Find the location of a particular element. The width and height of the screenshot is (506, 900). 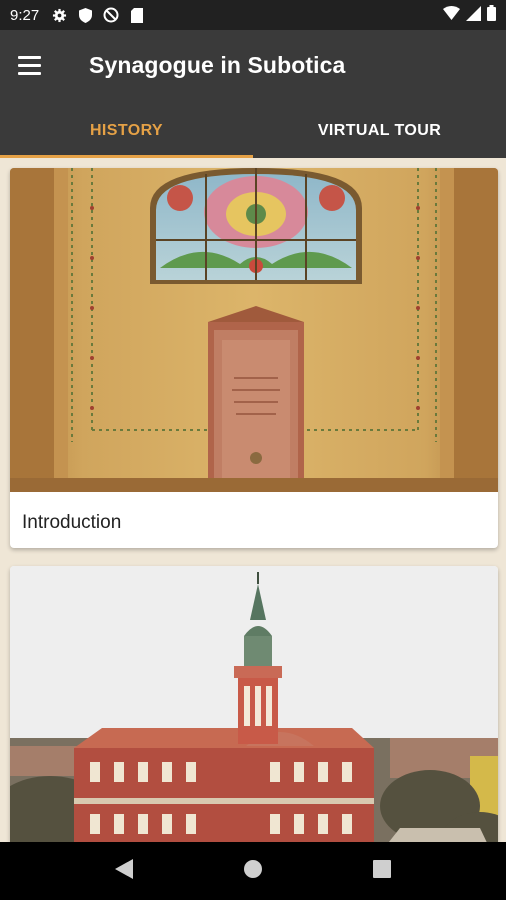

shield-icon is located at coordinates (85, 15).